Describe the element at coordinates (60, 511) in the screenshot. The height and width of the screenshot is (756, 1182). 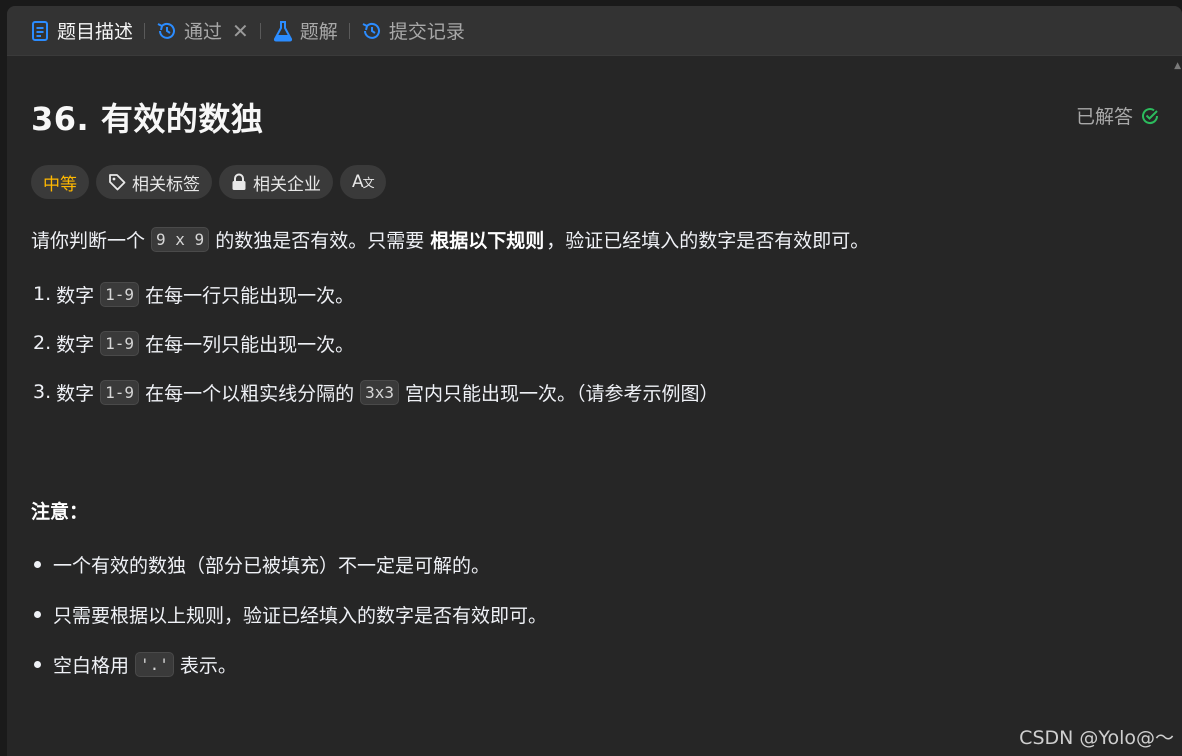
I see `notes-heading-text: 注意：` at that location.